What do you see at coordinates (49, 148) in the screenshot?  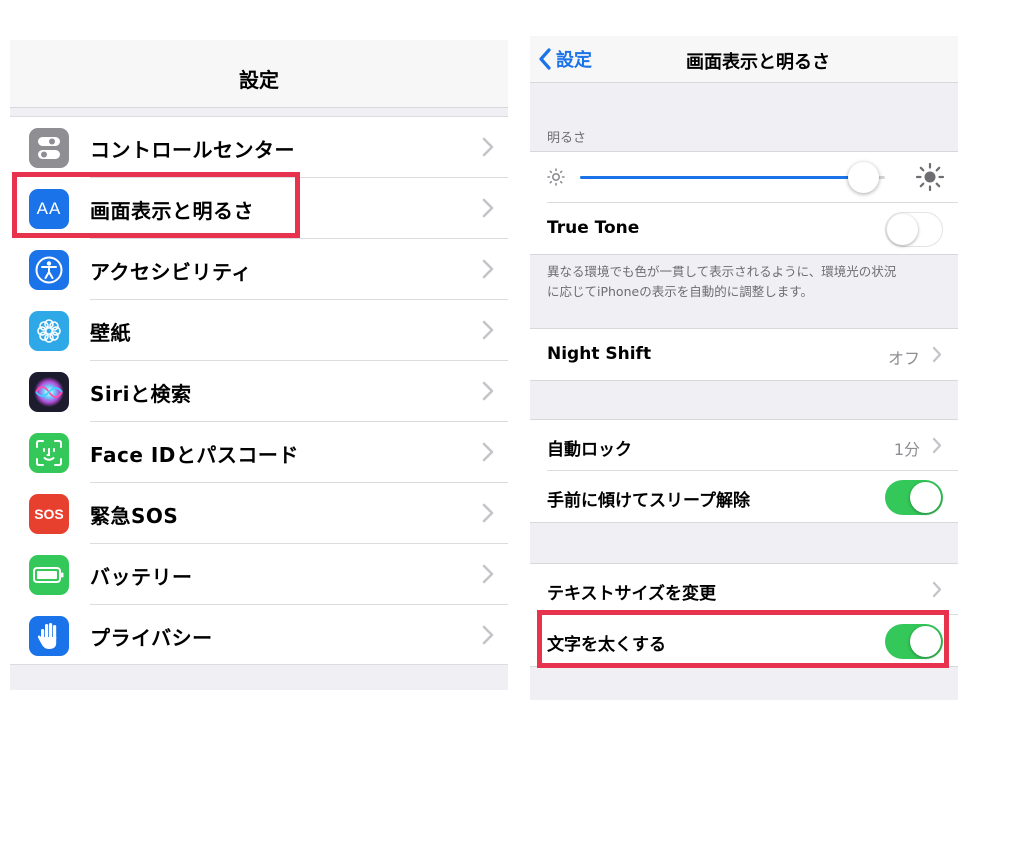 I see `toggles-icon` at bounding box center [49, 148].